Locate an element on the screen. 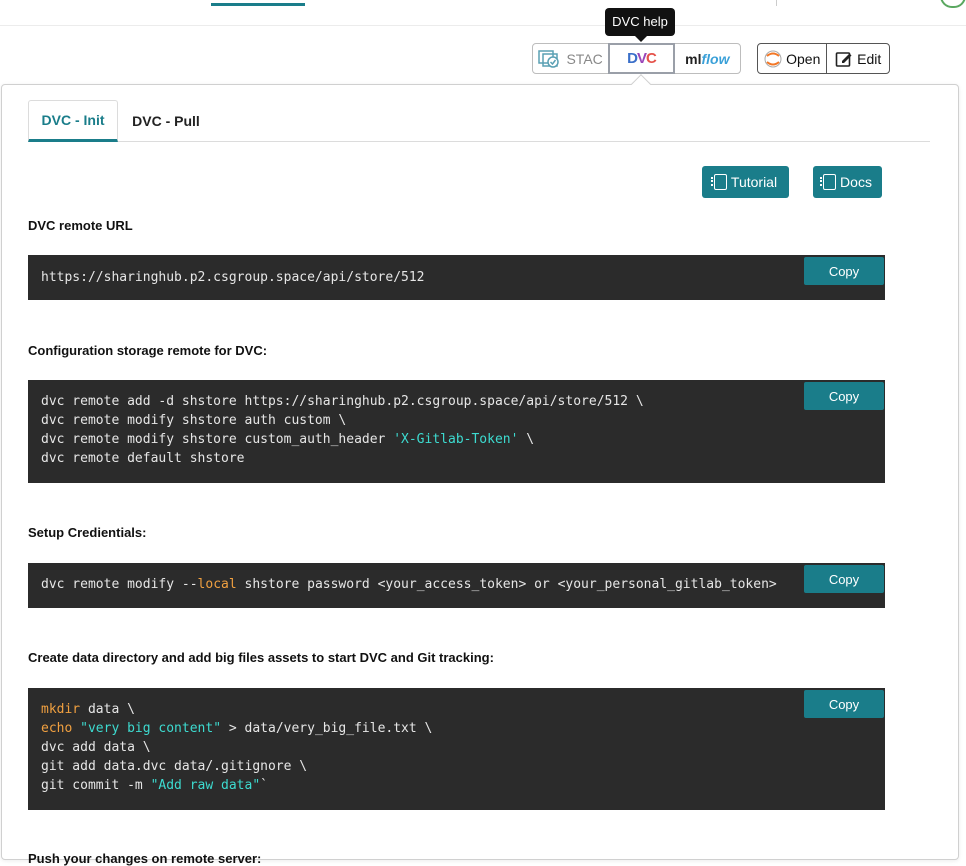 The width and height of the screenshot is (966, 866). copy-remote-url-button: Copy is located at coordinates (844, 271).